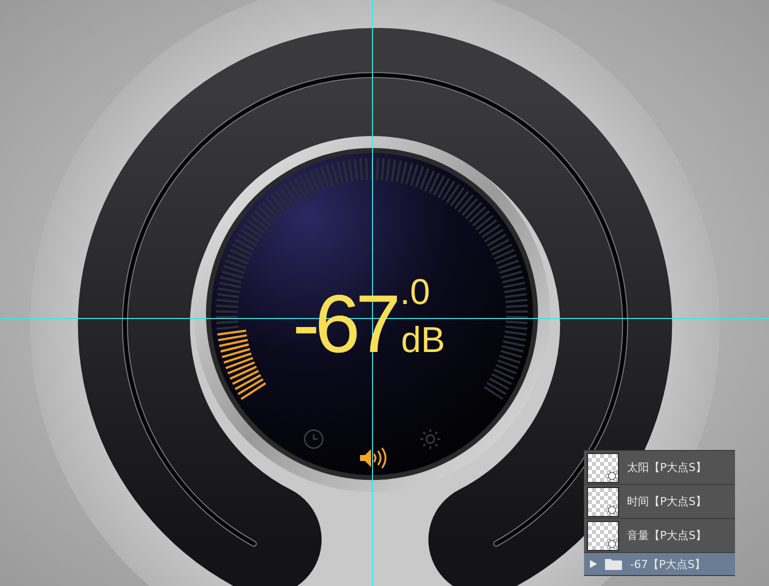  I want to click on decimal-value: .0, so click(415, 291).